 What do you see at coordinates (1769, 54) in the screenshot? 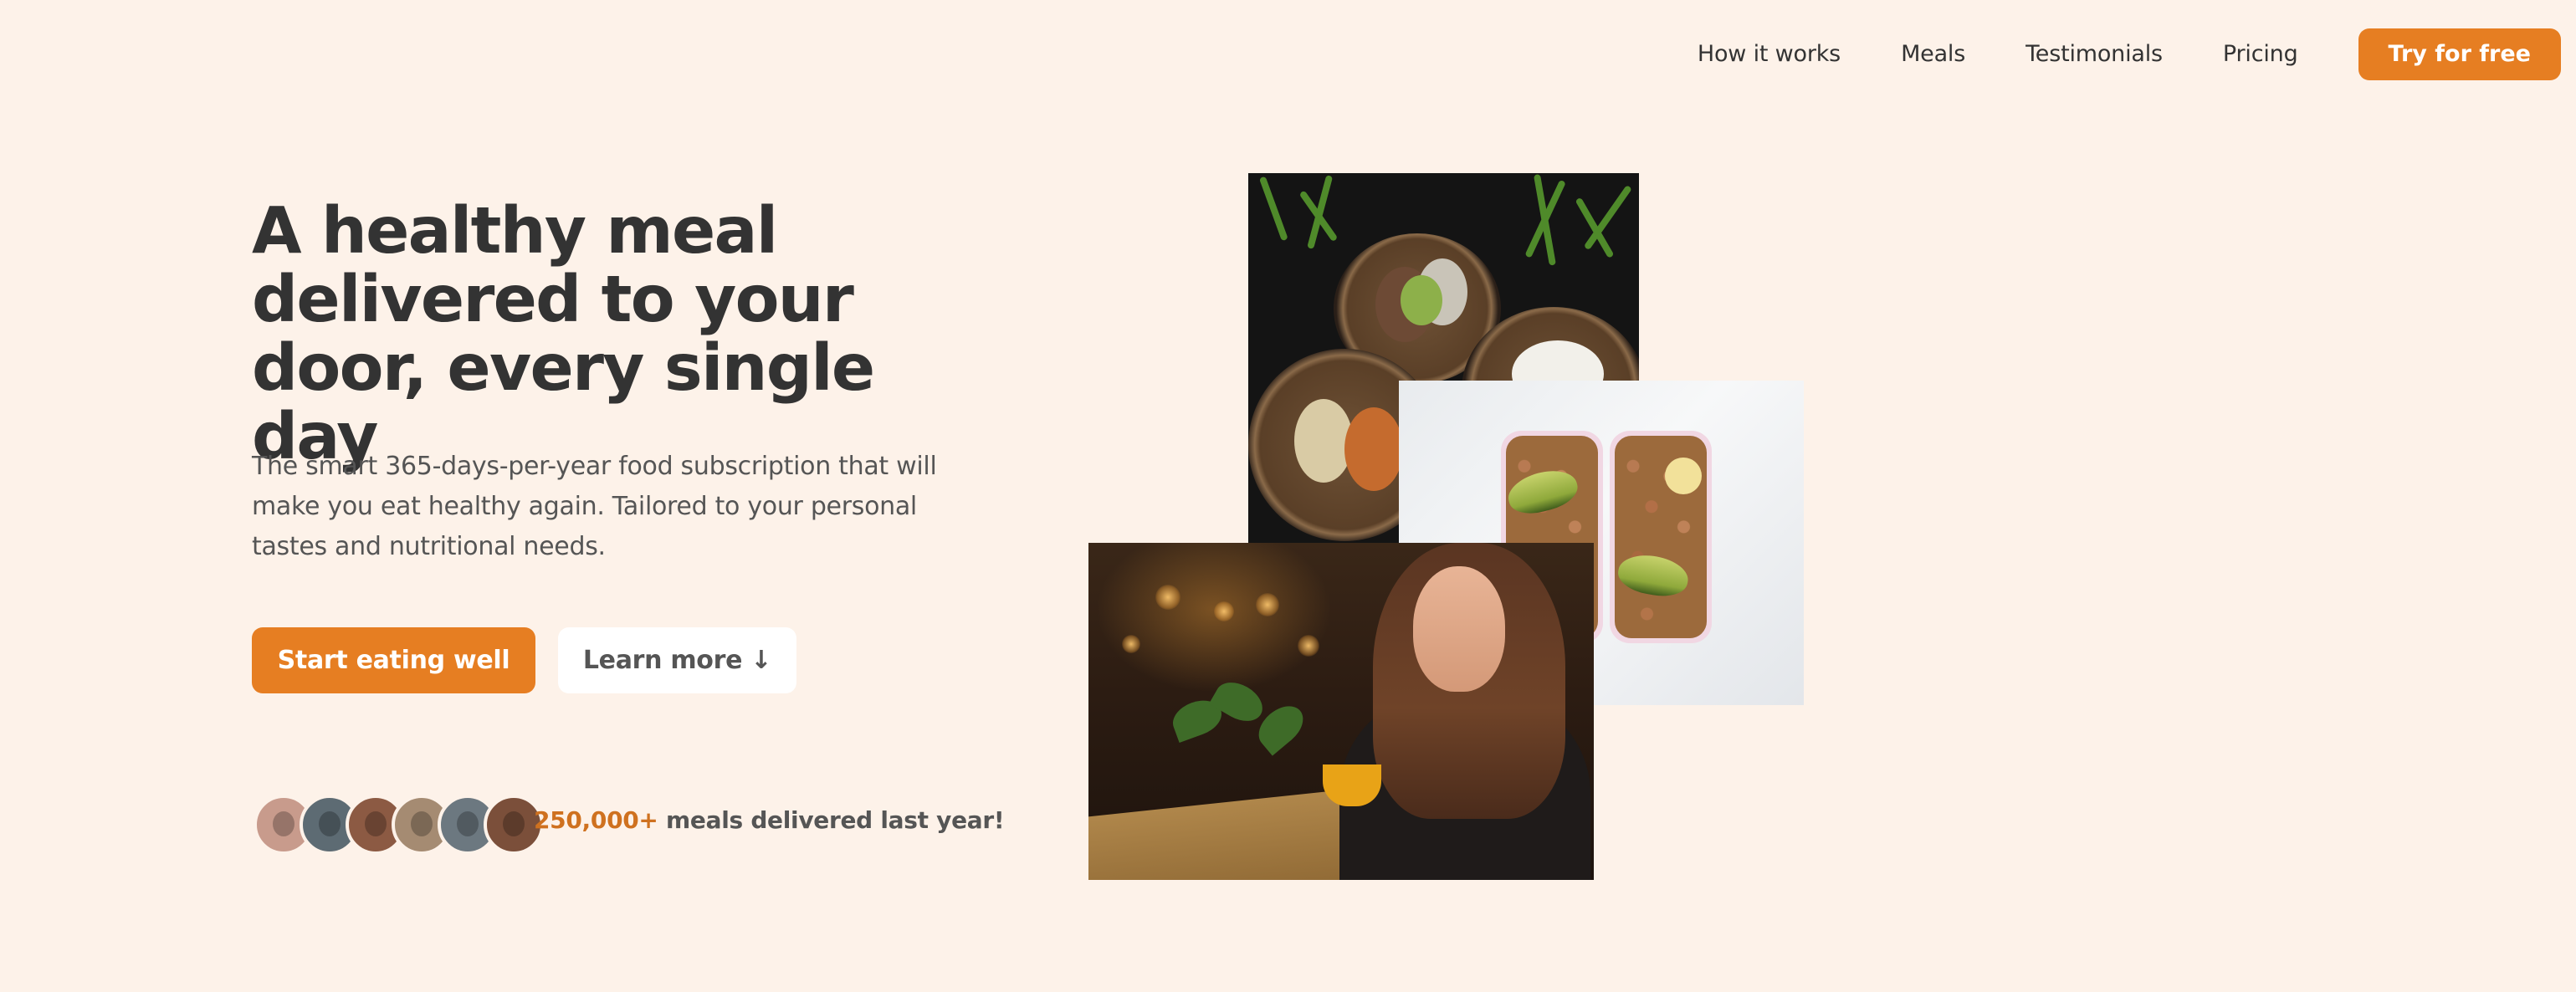
I see `nav-how-it-works: How it works` at bounding box center [1769, 54].